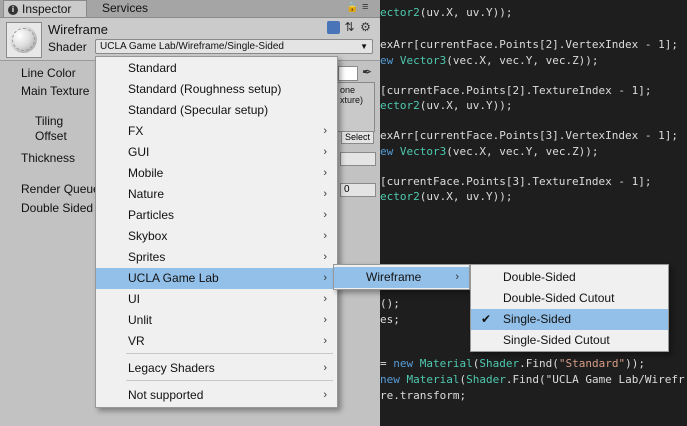 The image size is (687, 426). Describe the element at coordinates (216, 299) in the screenshot. I see `menu-item-ui: UI ›` at that location.